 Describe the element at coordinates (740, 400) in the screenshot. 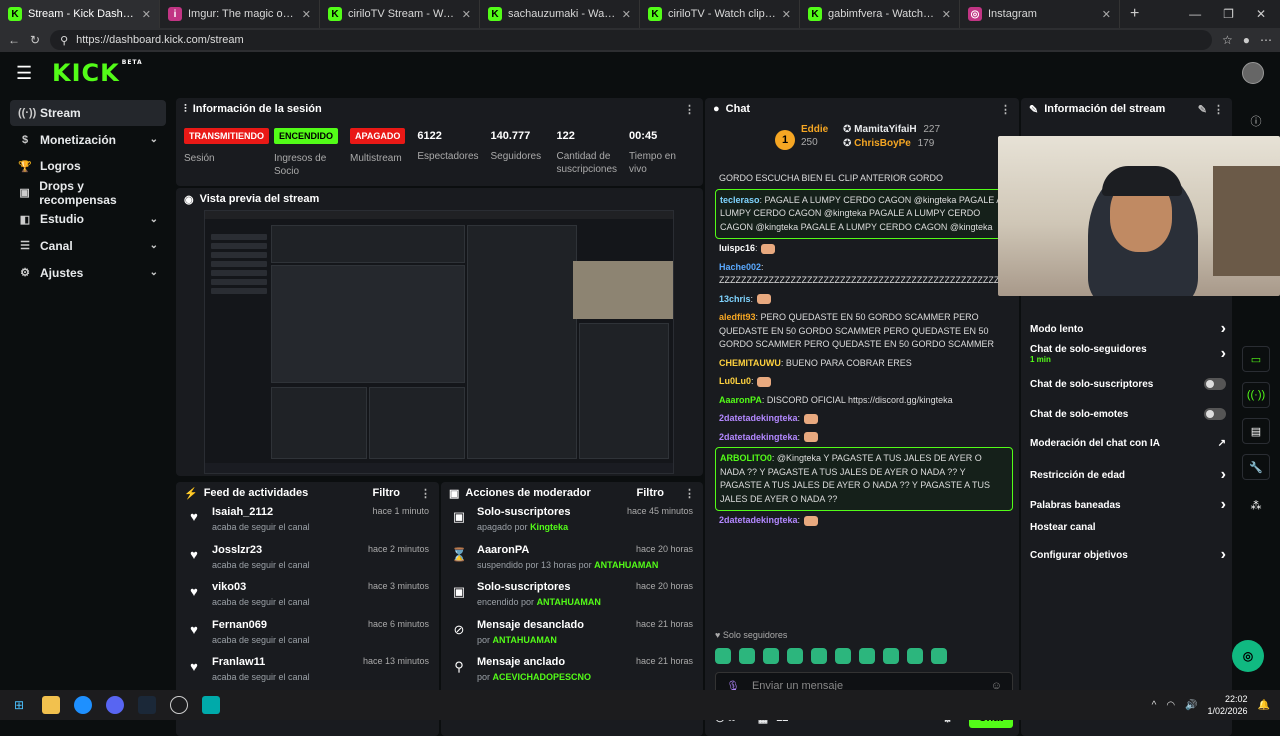

I see `chat-username: AaaronPA` at that location.